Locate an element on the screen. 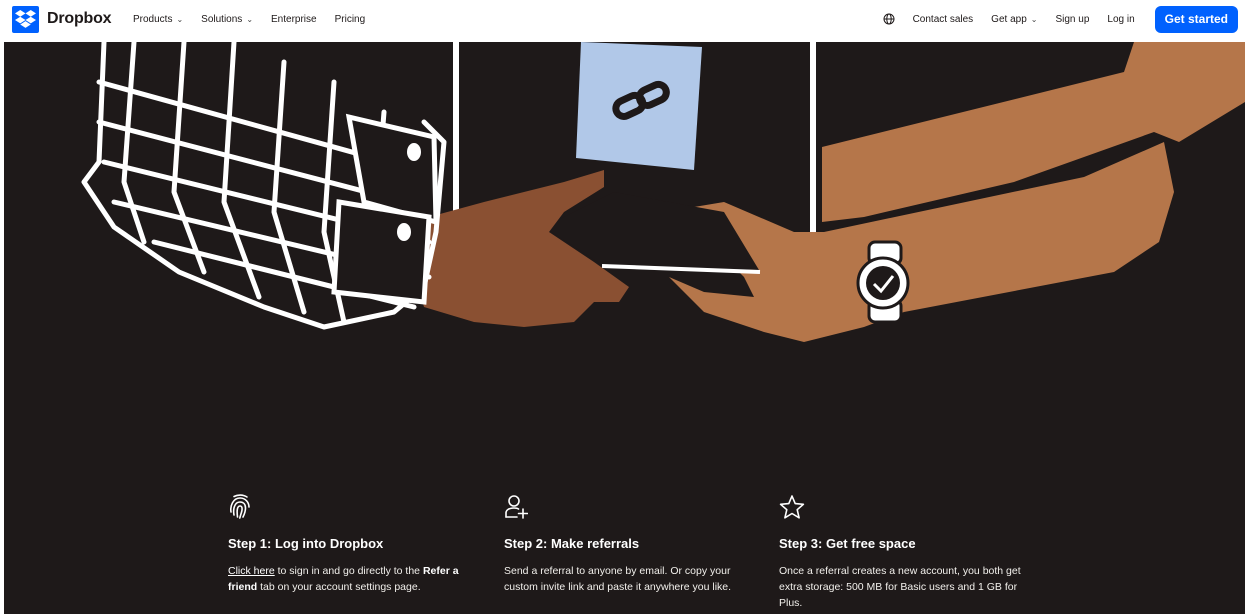 The width and height of the screenshot is (1250, 614). step-2-title: Step 2: Make referrals is located at coordinates (572, 543).